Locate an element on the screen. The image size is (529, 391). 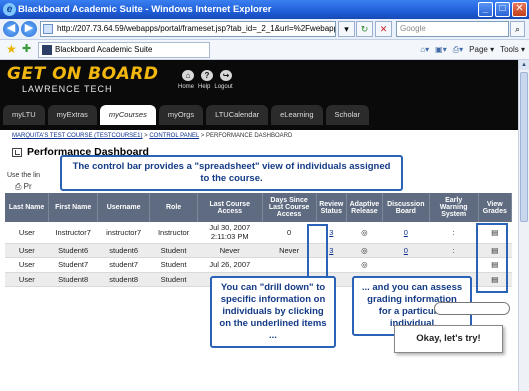
tab-scholar: Scholar is located at coordinates (347, 115).